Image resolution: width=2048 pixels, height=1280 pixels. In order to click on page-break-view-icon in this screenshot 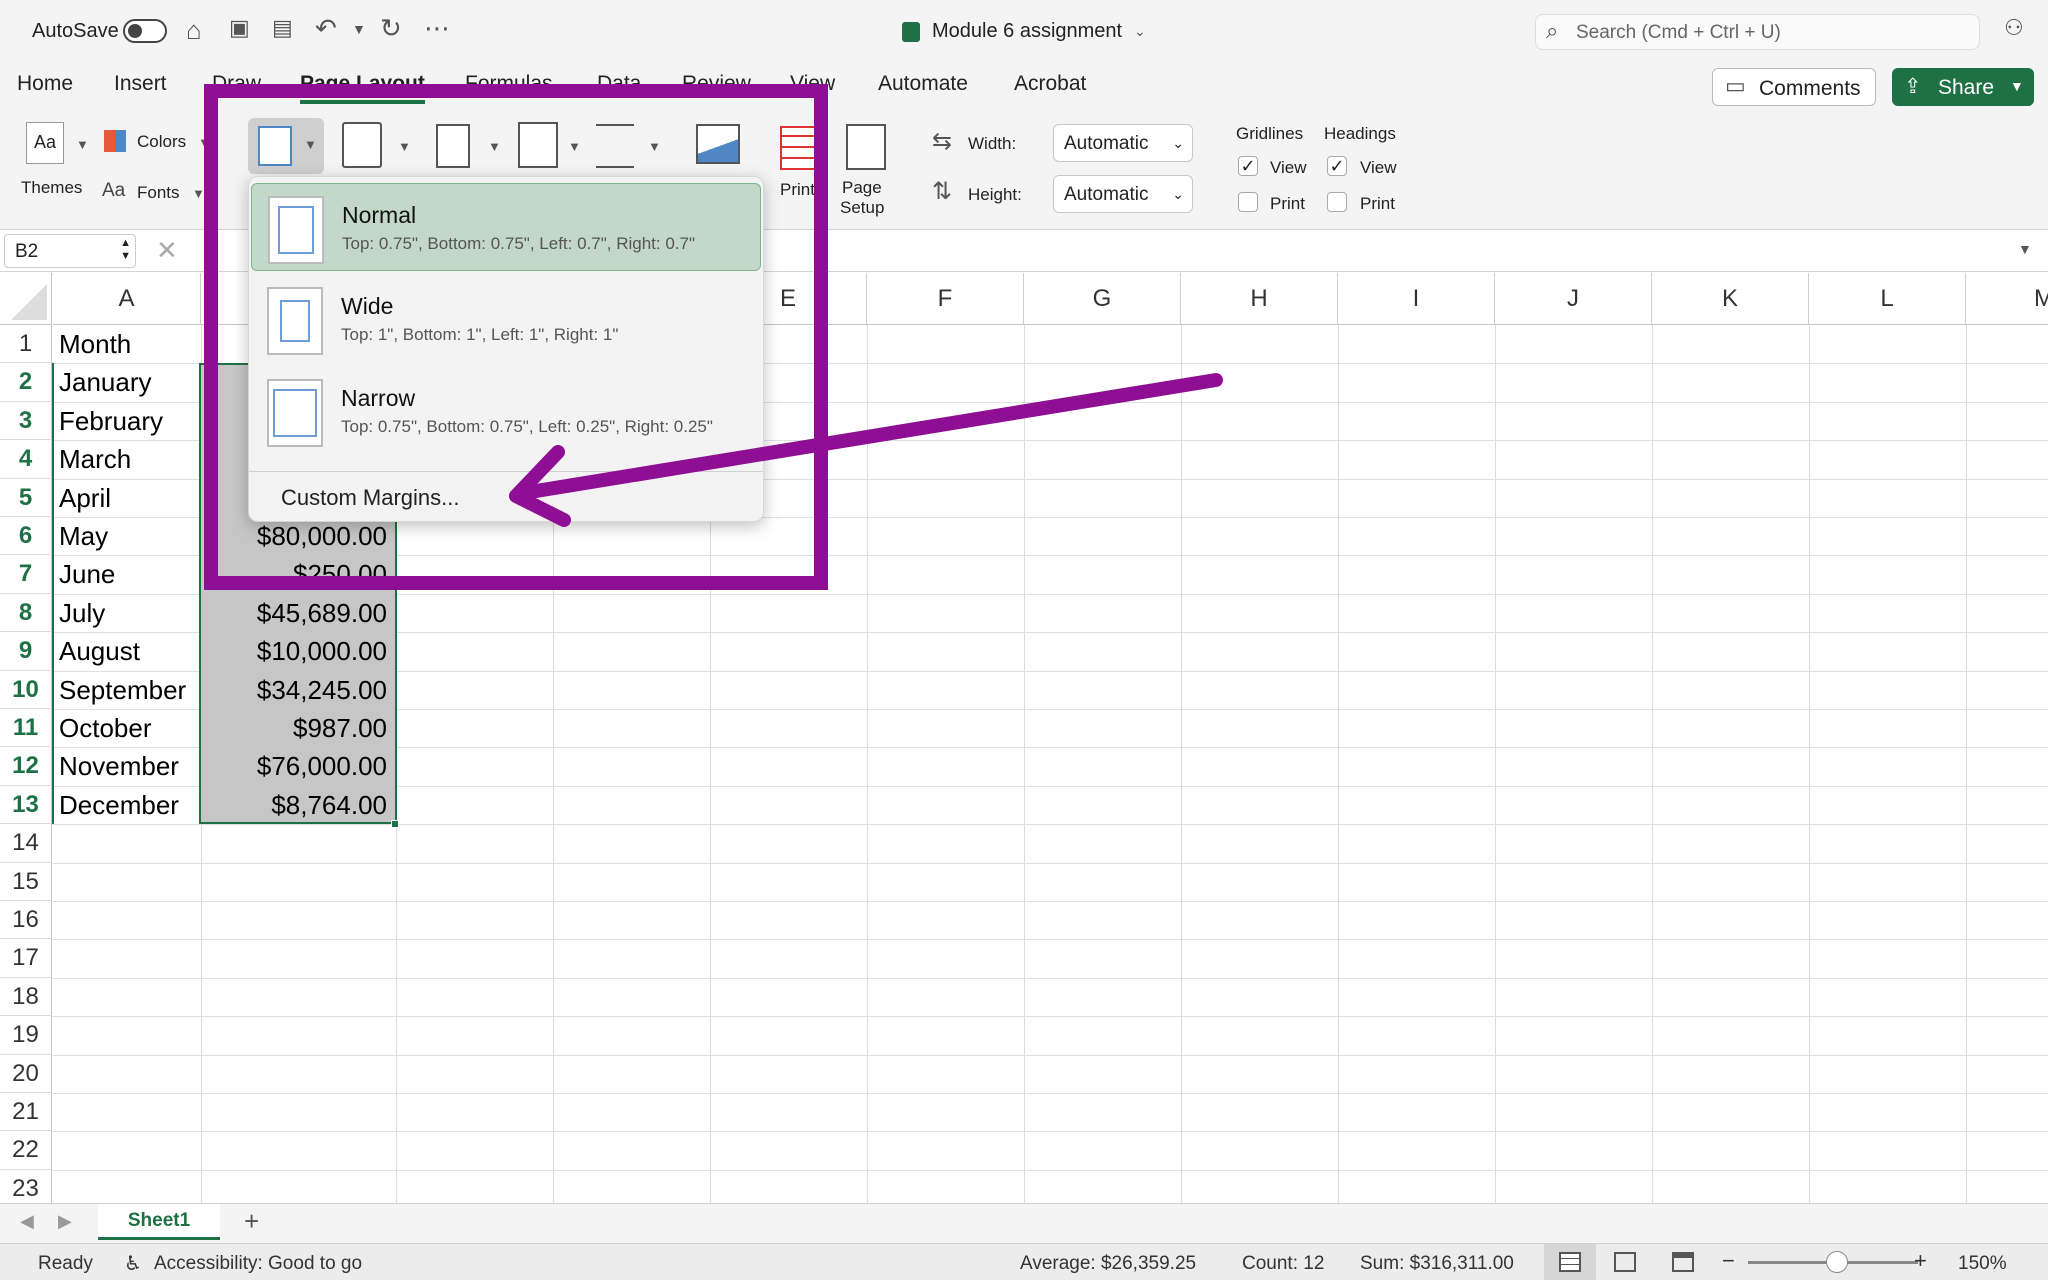, I will do `click(1683, 1262)`.